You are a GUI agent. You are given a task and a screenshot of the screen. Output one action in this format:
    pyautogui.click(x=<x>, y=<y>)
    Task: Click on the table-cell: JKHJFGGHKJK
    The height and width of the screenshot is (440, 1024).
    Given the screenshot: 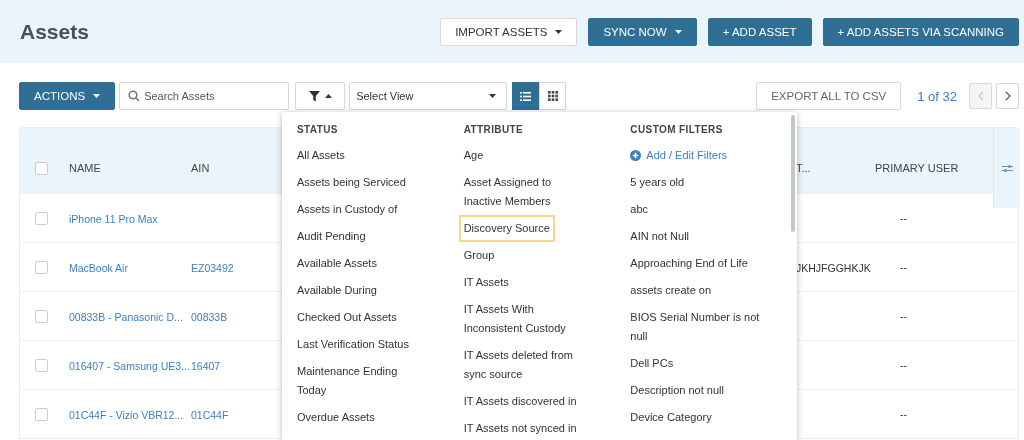 What is the action you would take?
    pyautogui.click(x=833, y=268)
    